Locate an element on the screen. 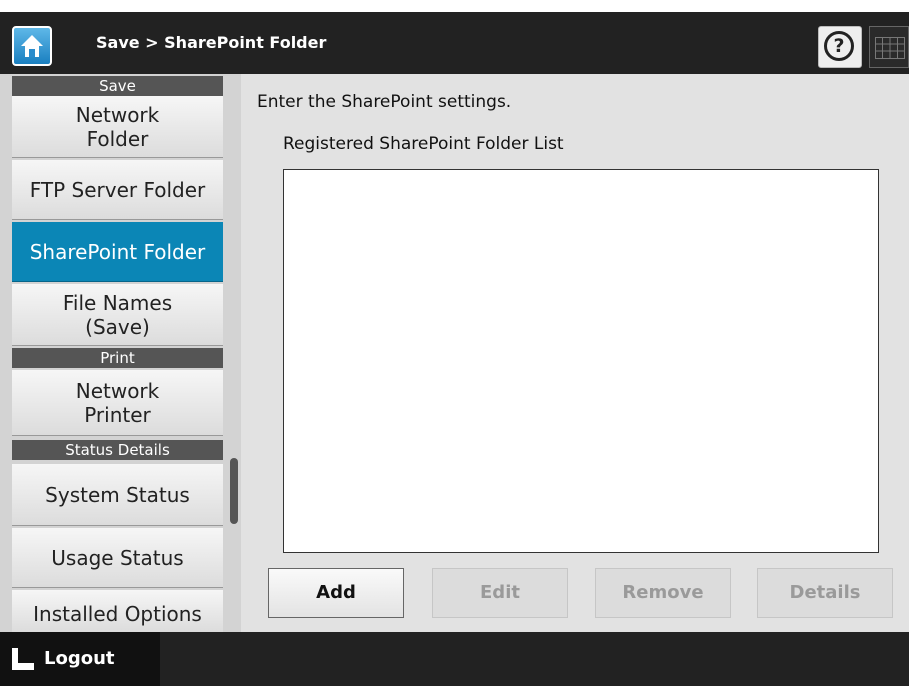 This screenshot has height=686, width=909. folder-list-label: Registered SharePoint Folder List is located at coordinates (423, 144).